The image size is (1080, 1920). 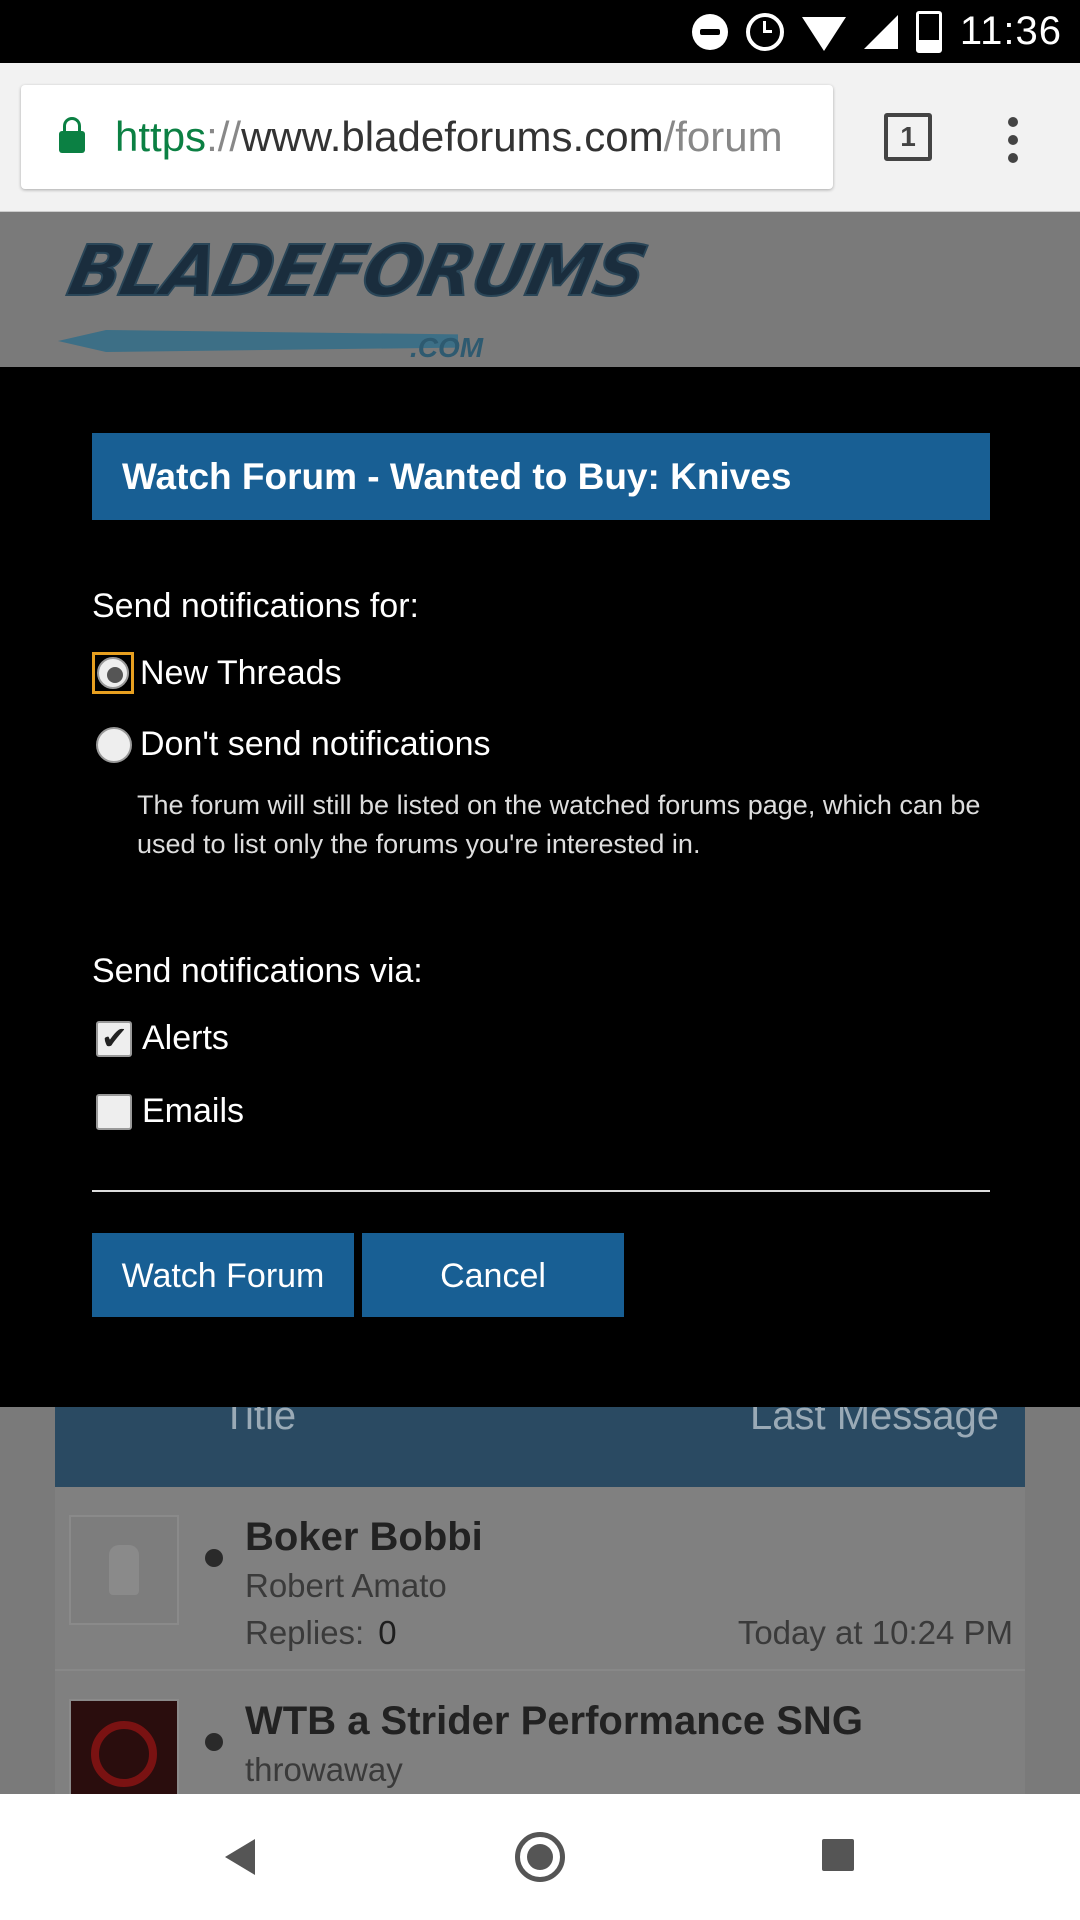 What do you see at coordinates (255, 606) in the screenshot?
I see `notify-for-label: Send notifications for:` at bounding box center [255, 606].